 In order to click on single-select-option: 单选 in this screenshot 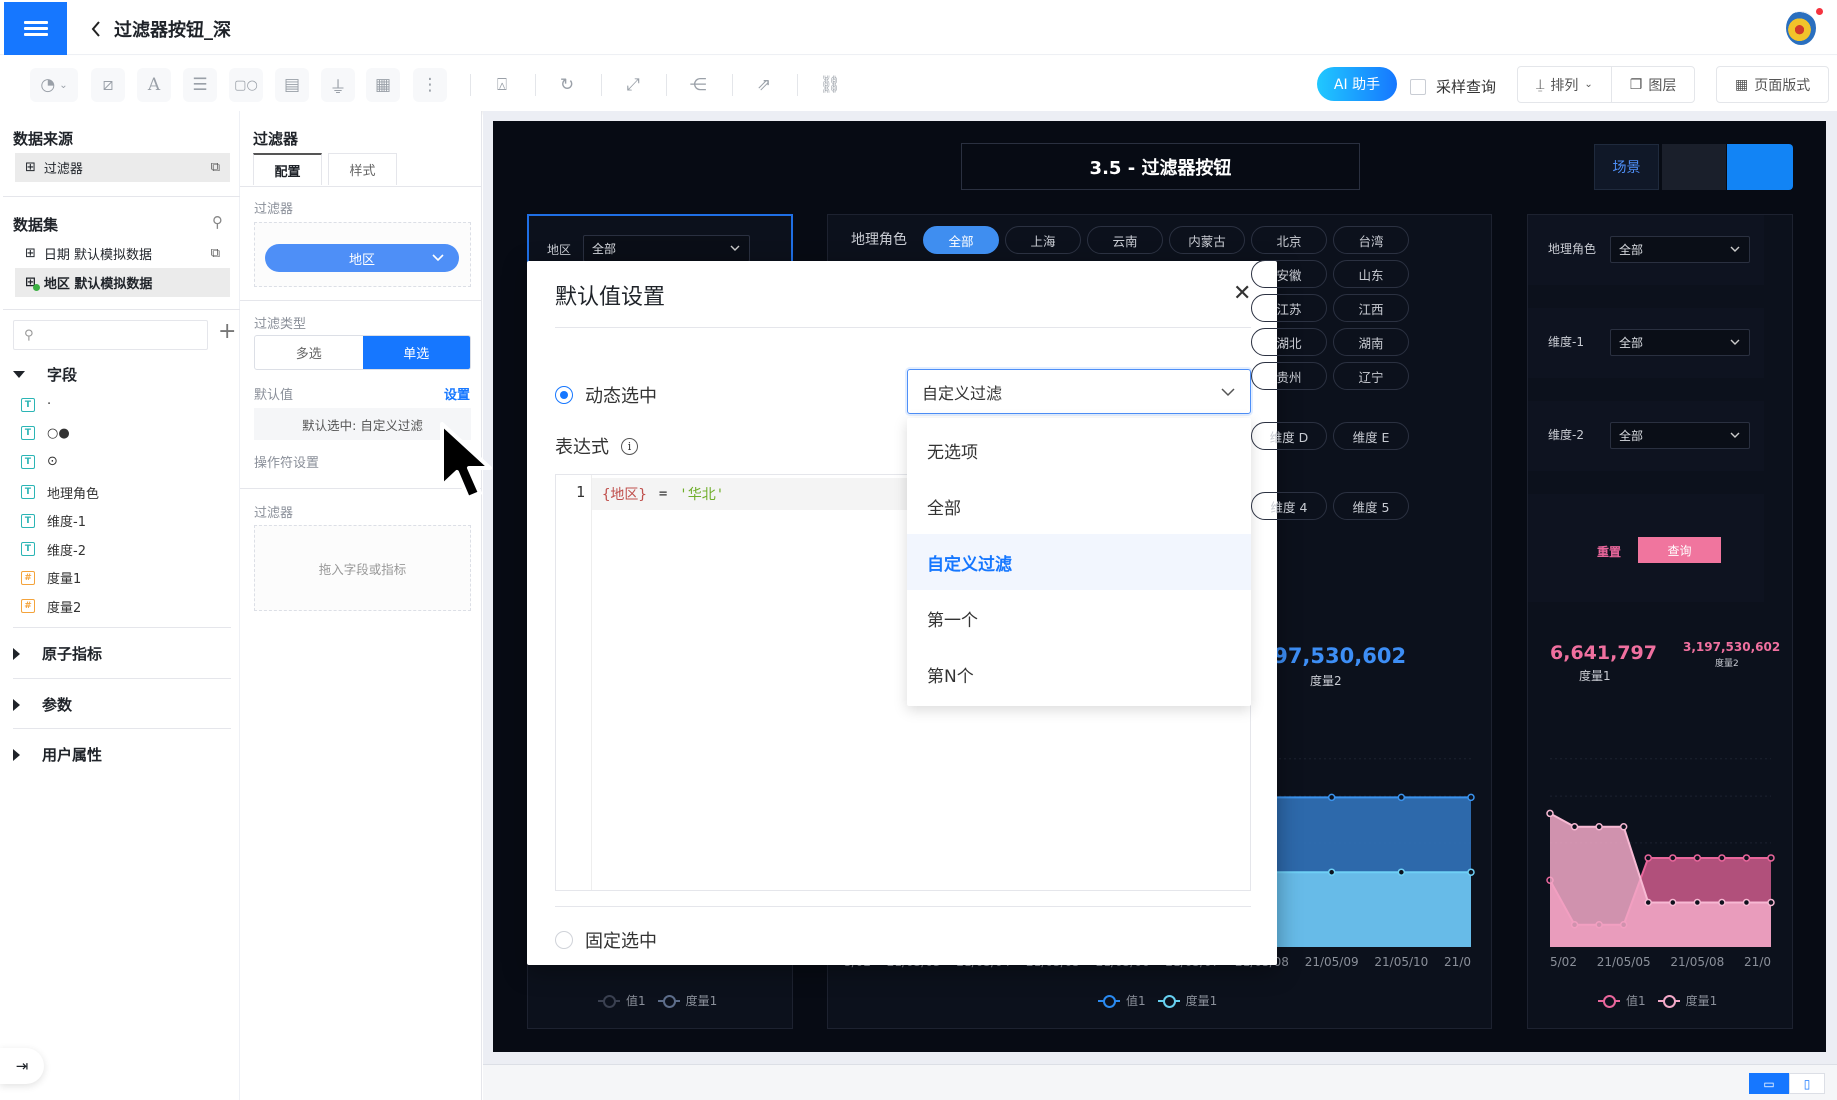, I will do `click(416, 352)`.